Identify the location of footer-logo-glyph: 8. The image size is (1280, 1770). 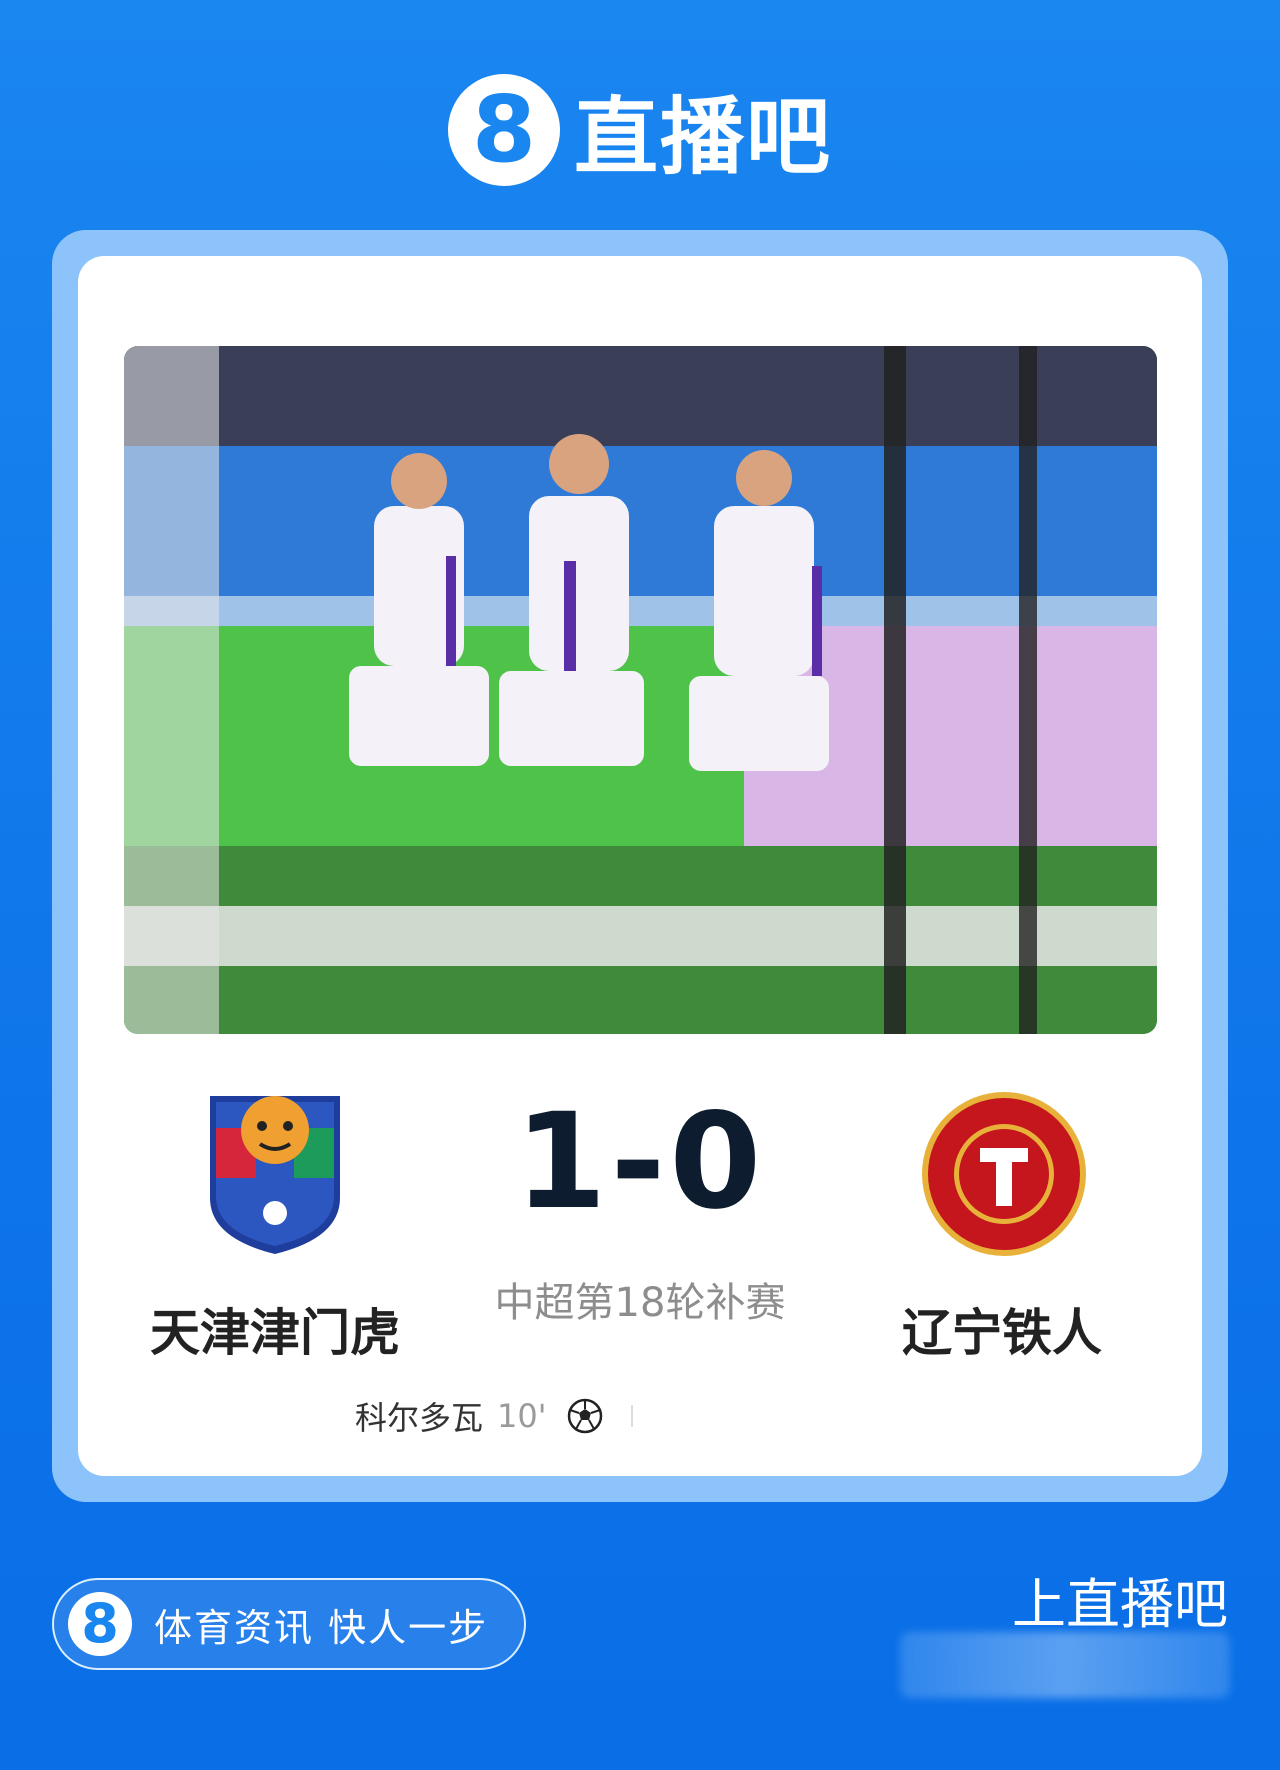
(100, 1623).